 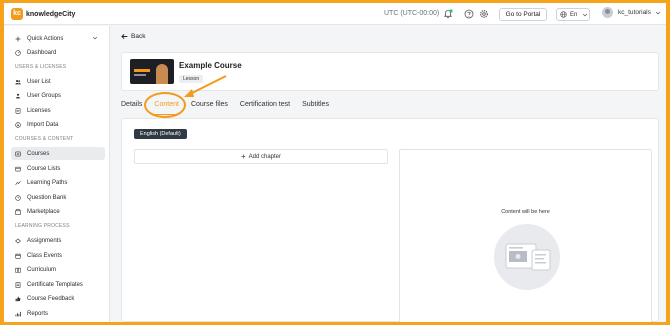 I want to click on sidebar-item-label: Reports, so click(x=38, y=313).